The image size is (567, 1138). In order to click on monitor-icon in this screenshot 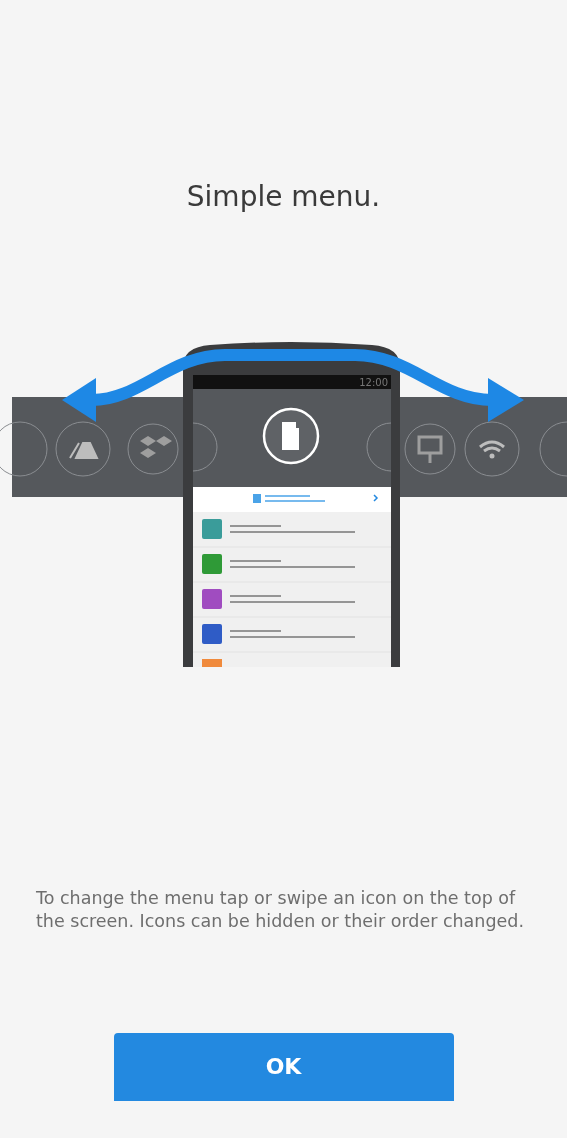, I will do `click(430, 449)`.